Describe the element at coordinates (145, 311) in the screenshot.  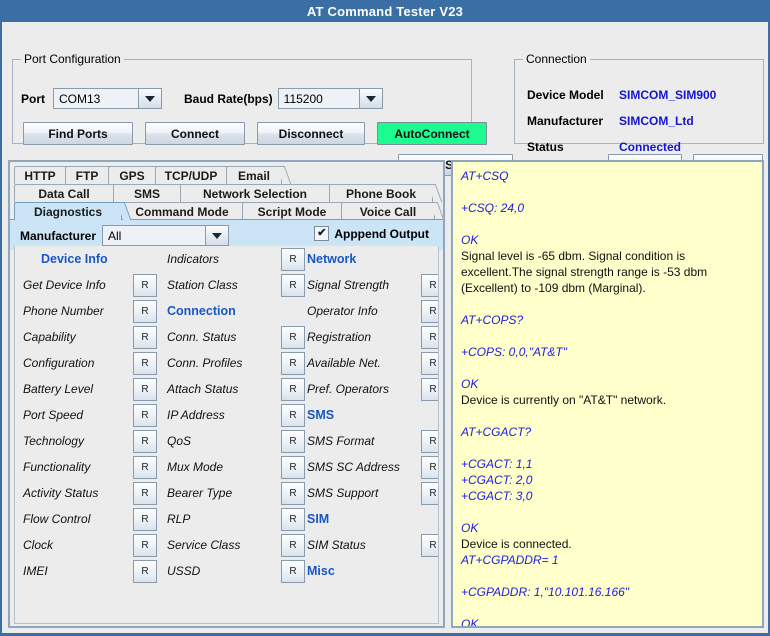
I see `read-button-phone-number: R` at that location.